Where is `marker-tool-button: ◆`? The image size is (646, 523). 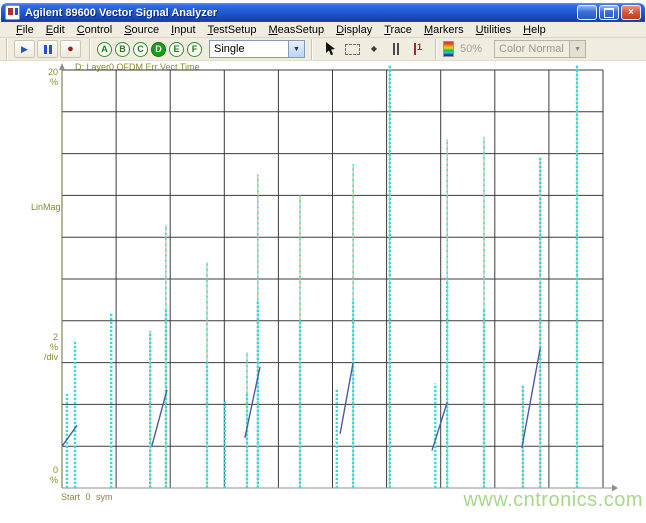
marker-tool-button: ◆ is located at coordinates (374, 49).